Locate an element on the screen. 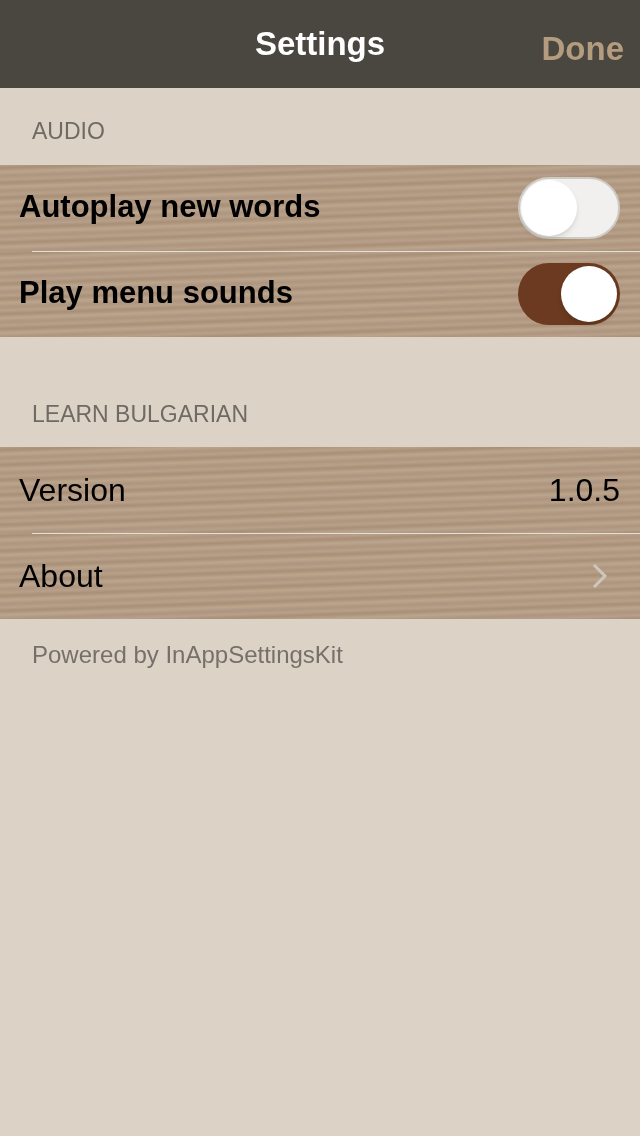 This screenshot has height=1136, width=640. done-button: Done is located at coordinates (582, 49).